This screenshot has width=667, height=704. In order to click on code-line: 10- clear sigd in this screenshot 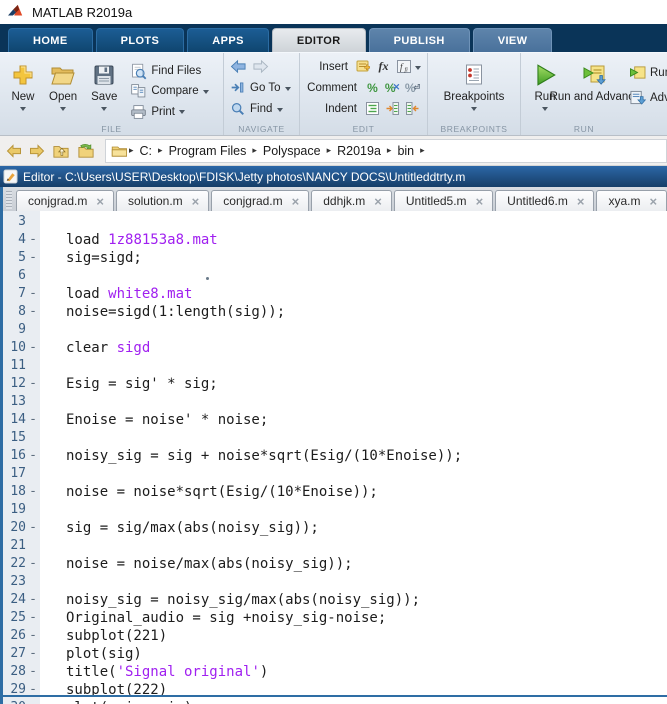, I will do `click(335, 348)`.